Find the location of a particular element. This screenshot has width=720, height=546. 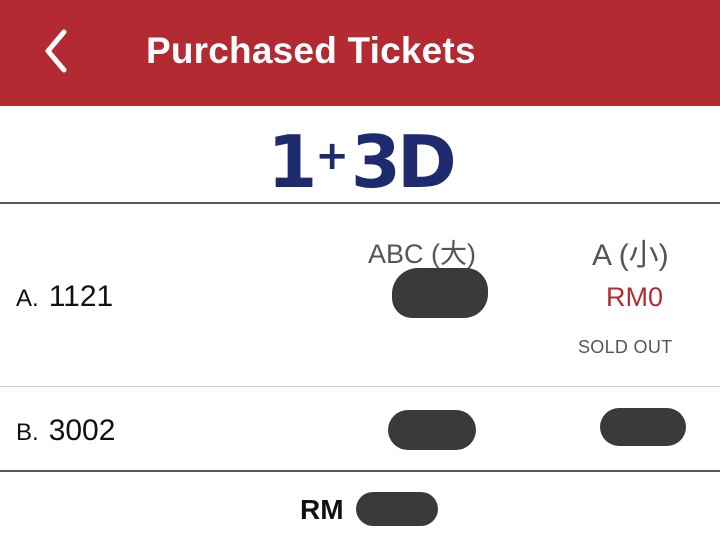

logo-plus: + is located at coordinates (332, 156).